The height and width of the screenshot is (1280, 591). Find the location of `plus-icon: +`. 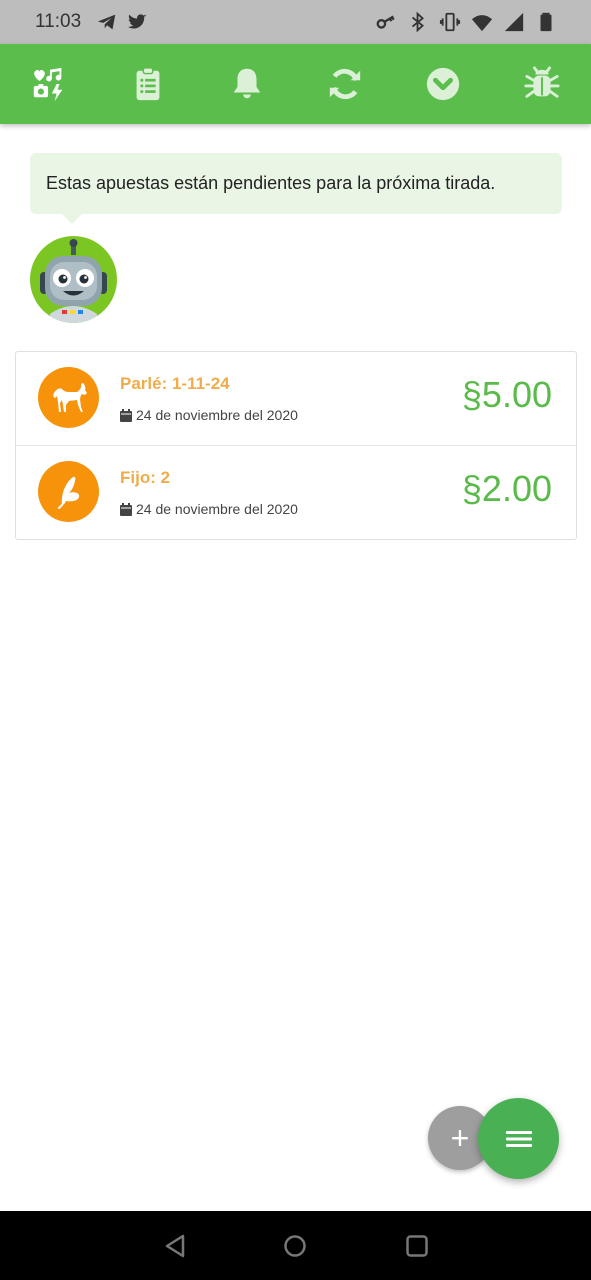

plus-icon: + is located at coordinates (460, 1137).